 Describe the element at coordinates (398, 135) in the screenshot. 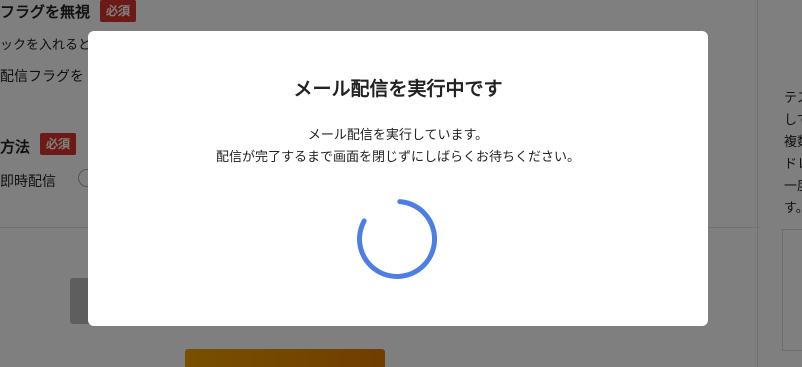

I see `modal-message-line1: メール配信を実行しています。` at that location.